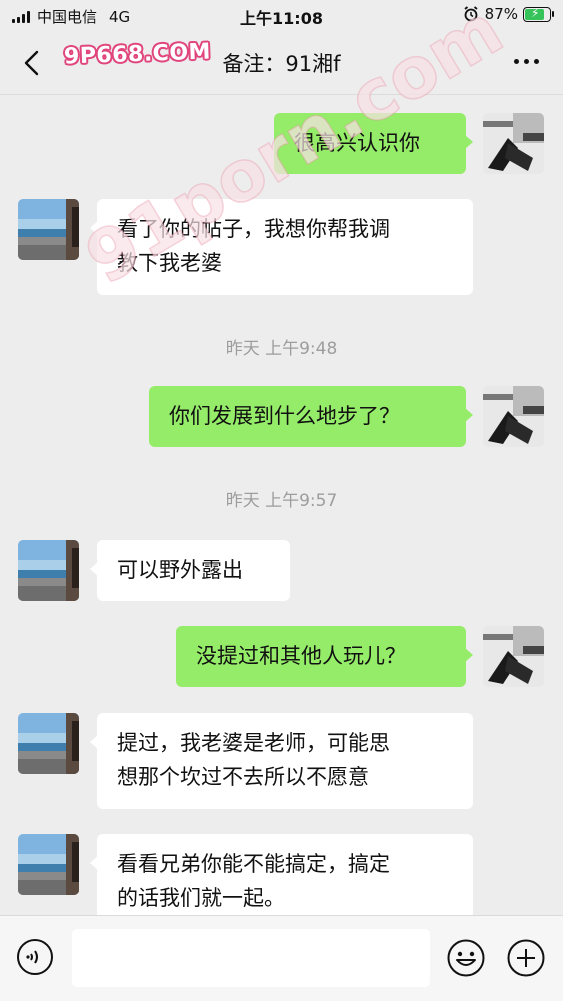 This screenshot has width=563, height=1001. I want to click on watermark-logo: 9P668.COM, so click(137, 54).